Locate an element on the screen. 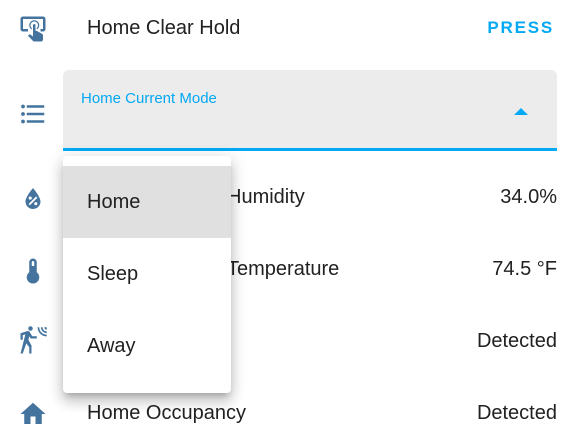 The height and width of the screenshot is (442, 576). gesture-tap-button-icon is located at coordinates (33, 29).